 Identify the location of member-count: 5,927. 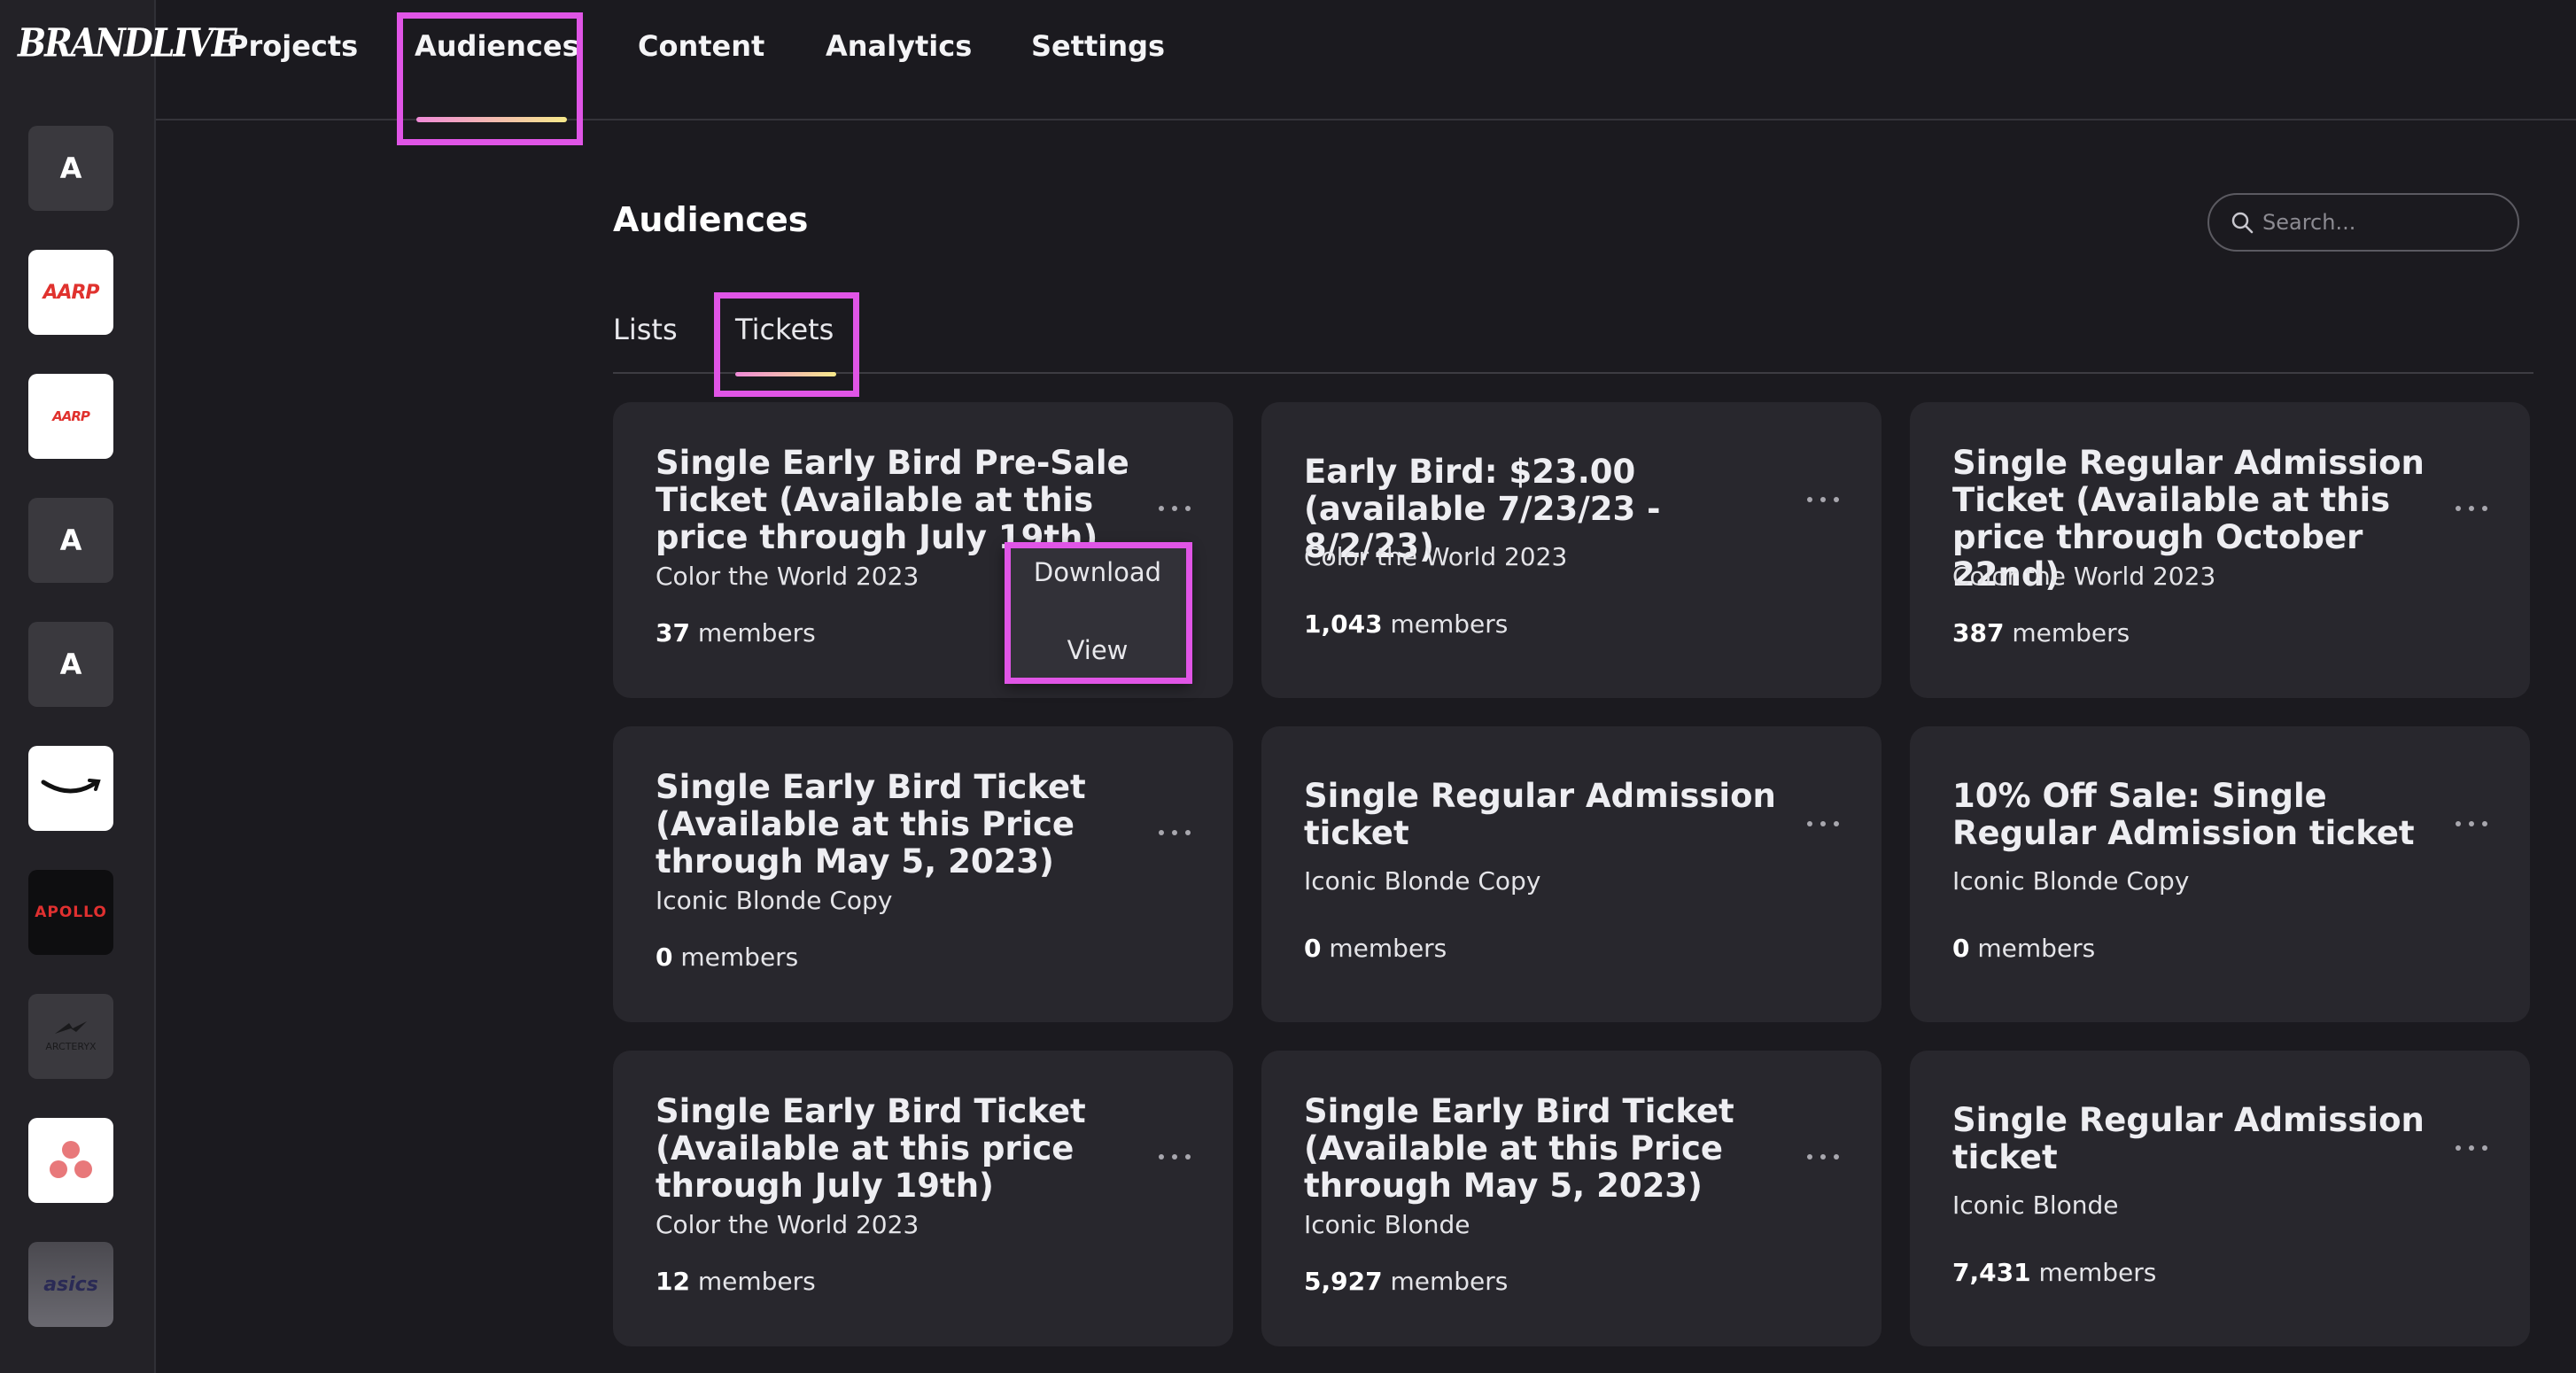
(1343, 1281).